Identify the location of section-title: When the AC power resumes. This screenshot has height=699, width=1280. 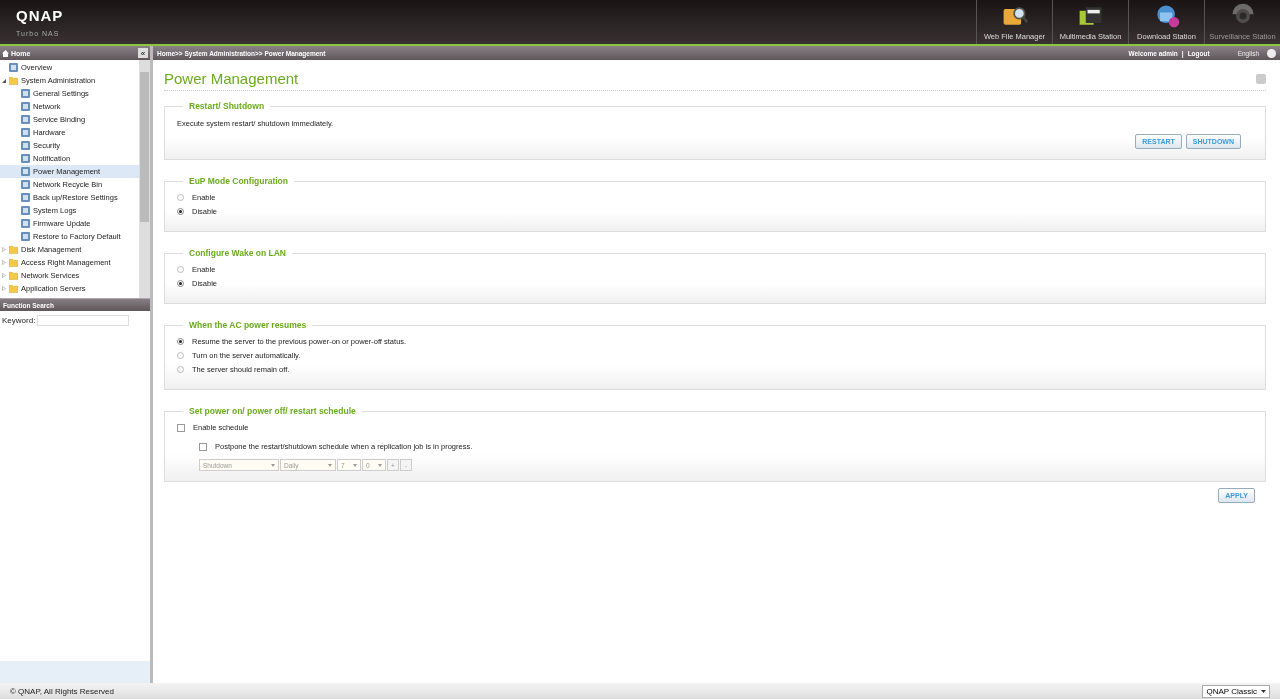
(248, 325).